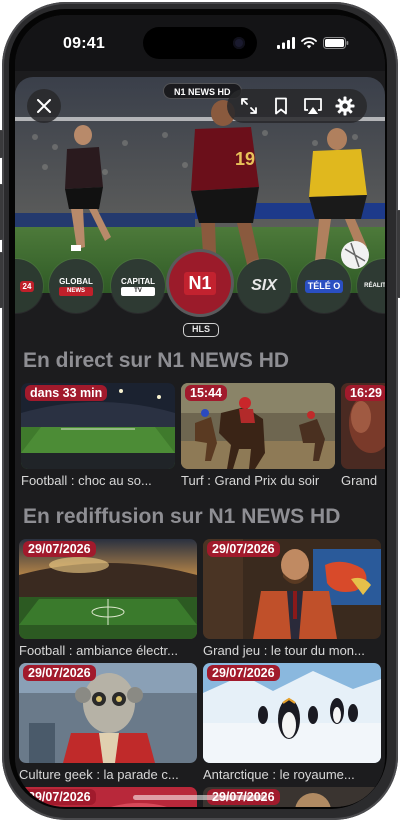 The height and width of the screenshot is (822, 400). I want to click on channel-logo-capital-tv: CAPITAL TV, so click(138, 286).